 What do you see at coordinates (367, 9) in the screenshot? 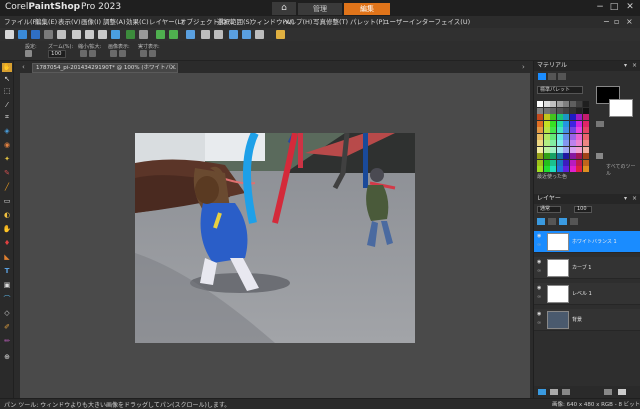
I see `tab-edit: 編集` at bounding box center [367, 9].